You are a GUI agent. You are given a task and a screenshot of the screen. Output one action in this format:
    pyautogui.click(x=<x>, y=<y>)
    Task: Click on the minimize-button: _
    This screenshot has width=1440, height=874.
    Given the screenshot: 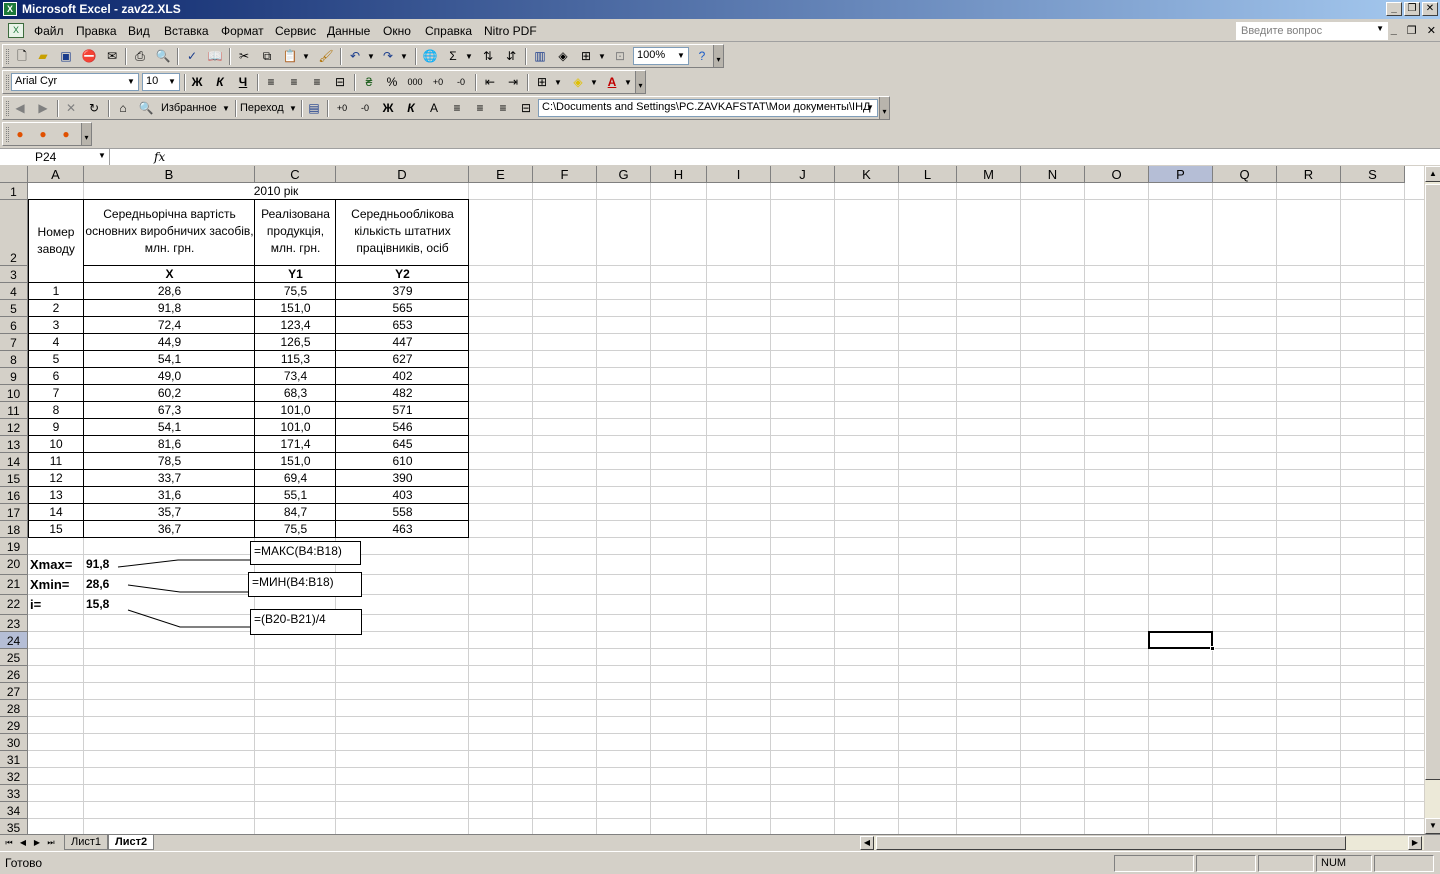 What is the action you would take?
    pyautogui.click(x=1394, y=9)
    